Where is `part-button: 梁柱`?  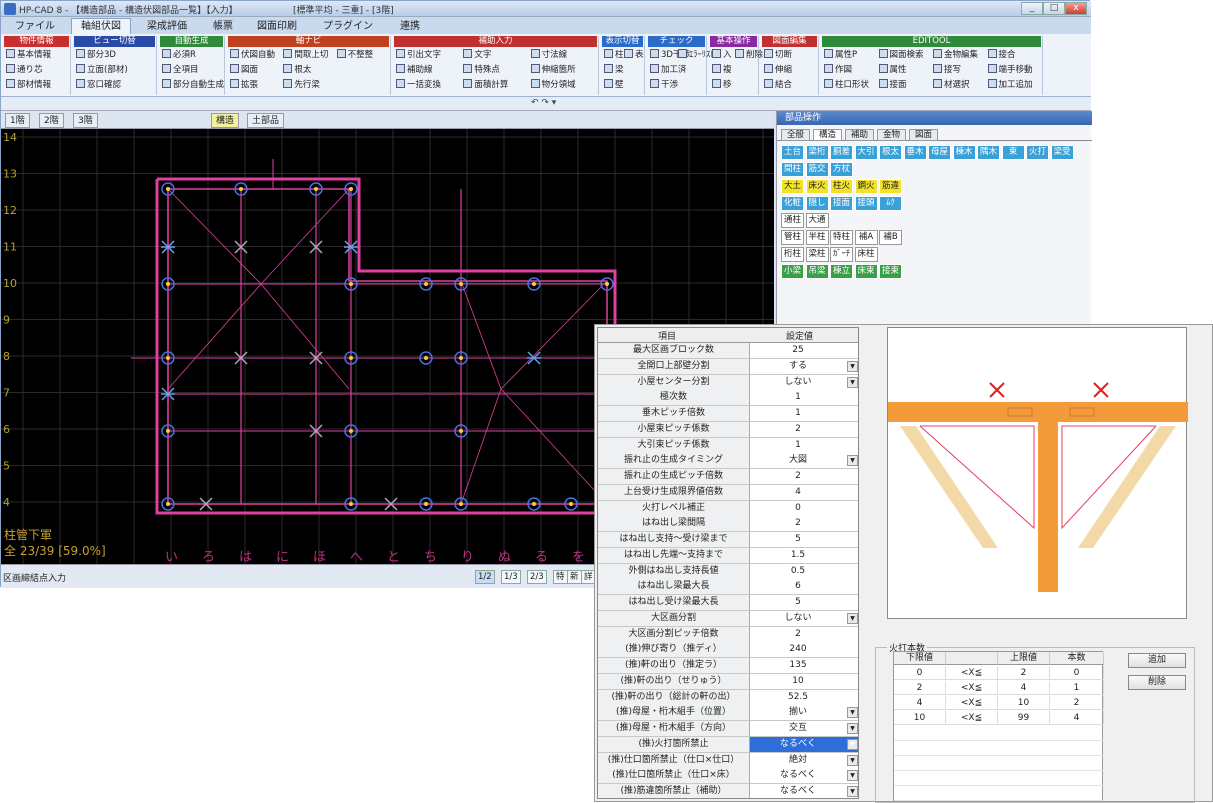 part-button: 梁柱 is located at coordinates (817, 254).